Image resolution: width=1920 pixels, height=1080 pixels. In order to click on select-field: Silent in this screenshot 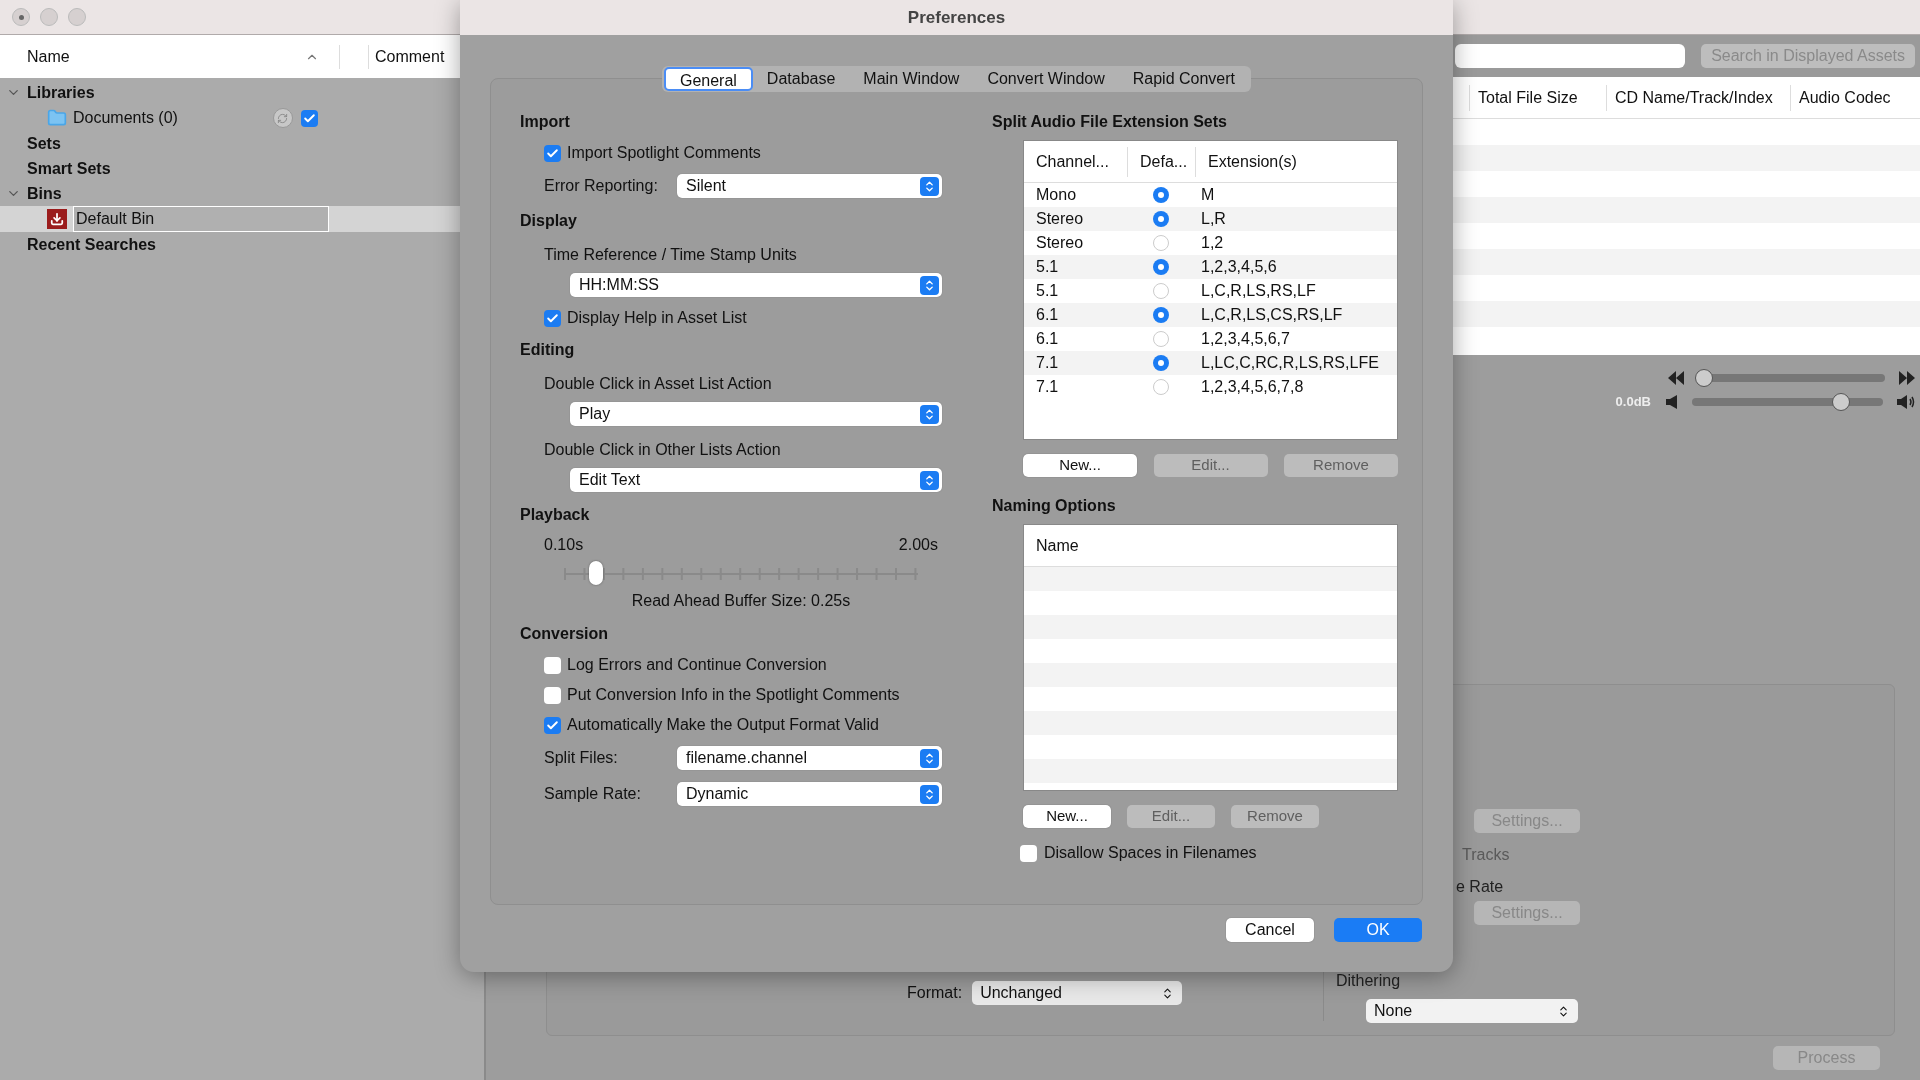, I will do `click(809, 186)`.